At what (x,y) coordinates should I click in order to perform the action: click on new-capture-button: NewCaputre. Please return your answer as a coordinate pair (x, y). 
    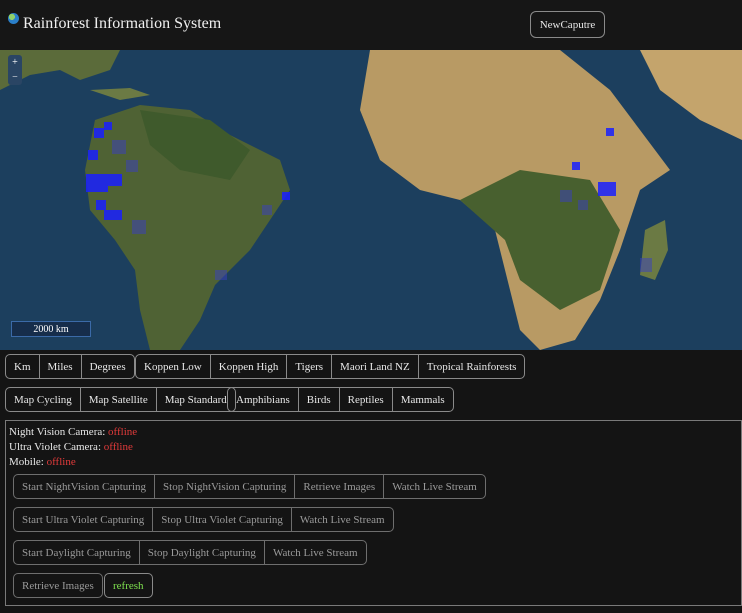
    Looking at the image, I should click on (567, 24).